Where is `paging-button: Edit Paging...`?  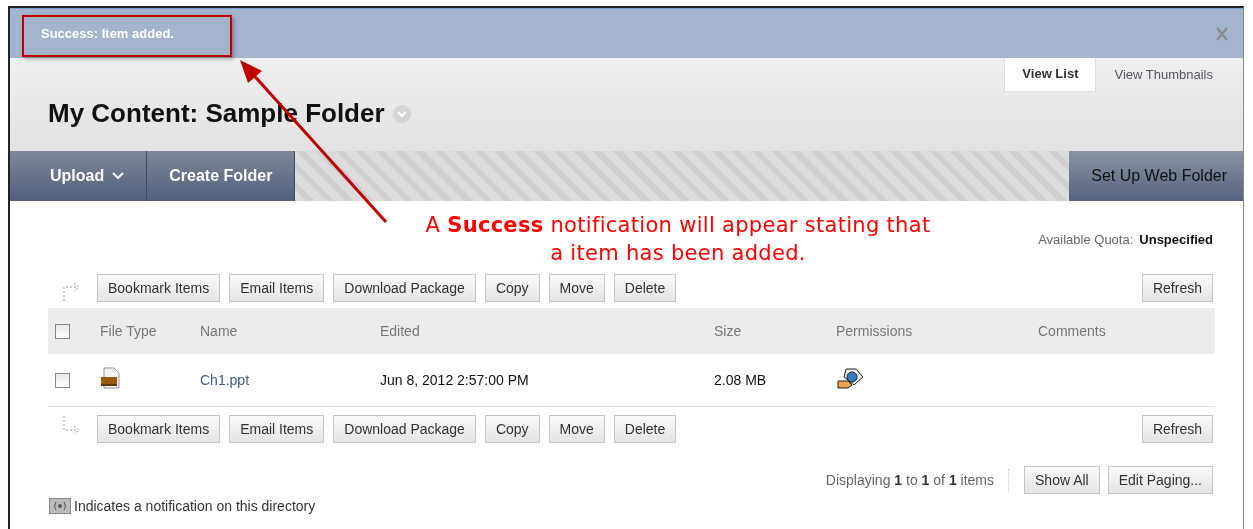
paging-button: Edit Paging... is located at coordinates (1160, 479).